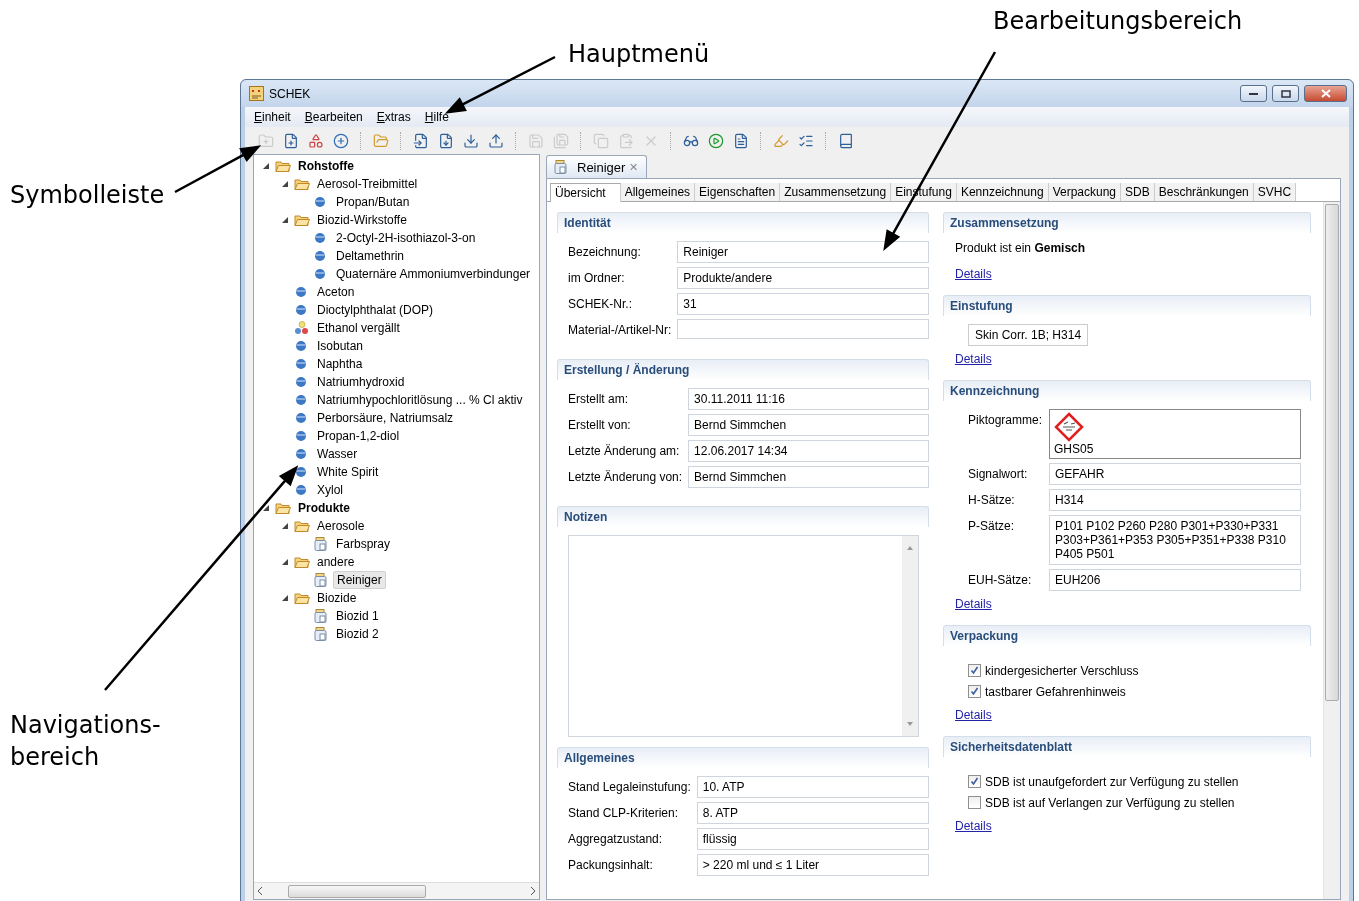 The width and height of the screenshot is (1359, 901). What do you see at coordinates (812, 813) in the screenshot?
I see `text-field: 8. ATP` at bounding box center [812, 813].